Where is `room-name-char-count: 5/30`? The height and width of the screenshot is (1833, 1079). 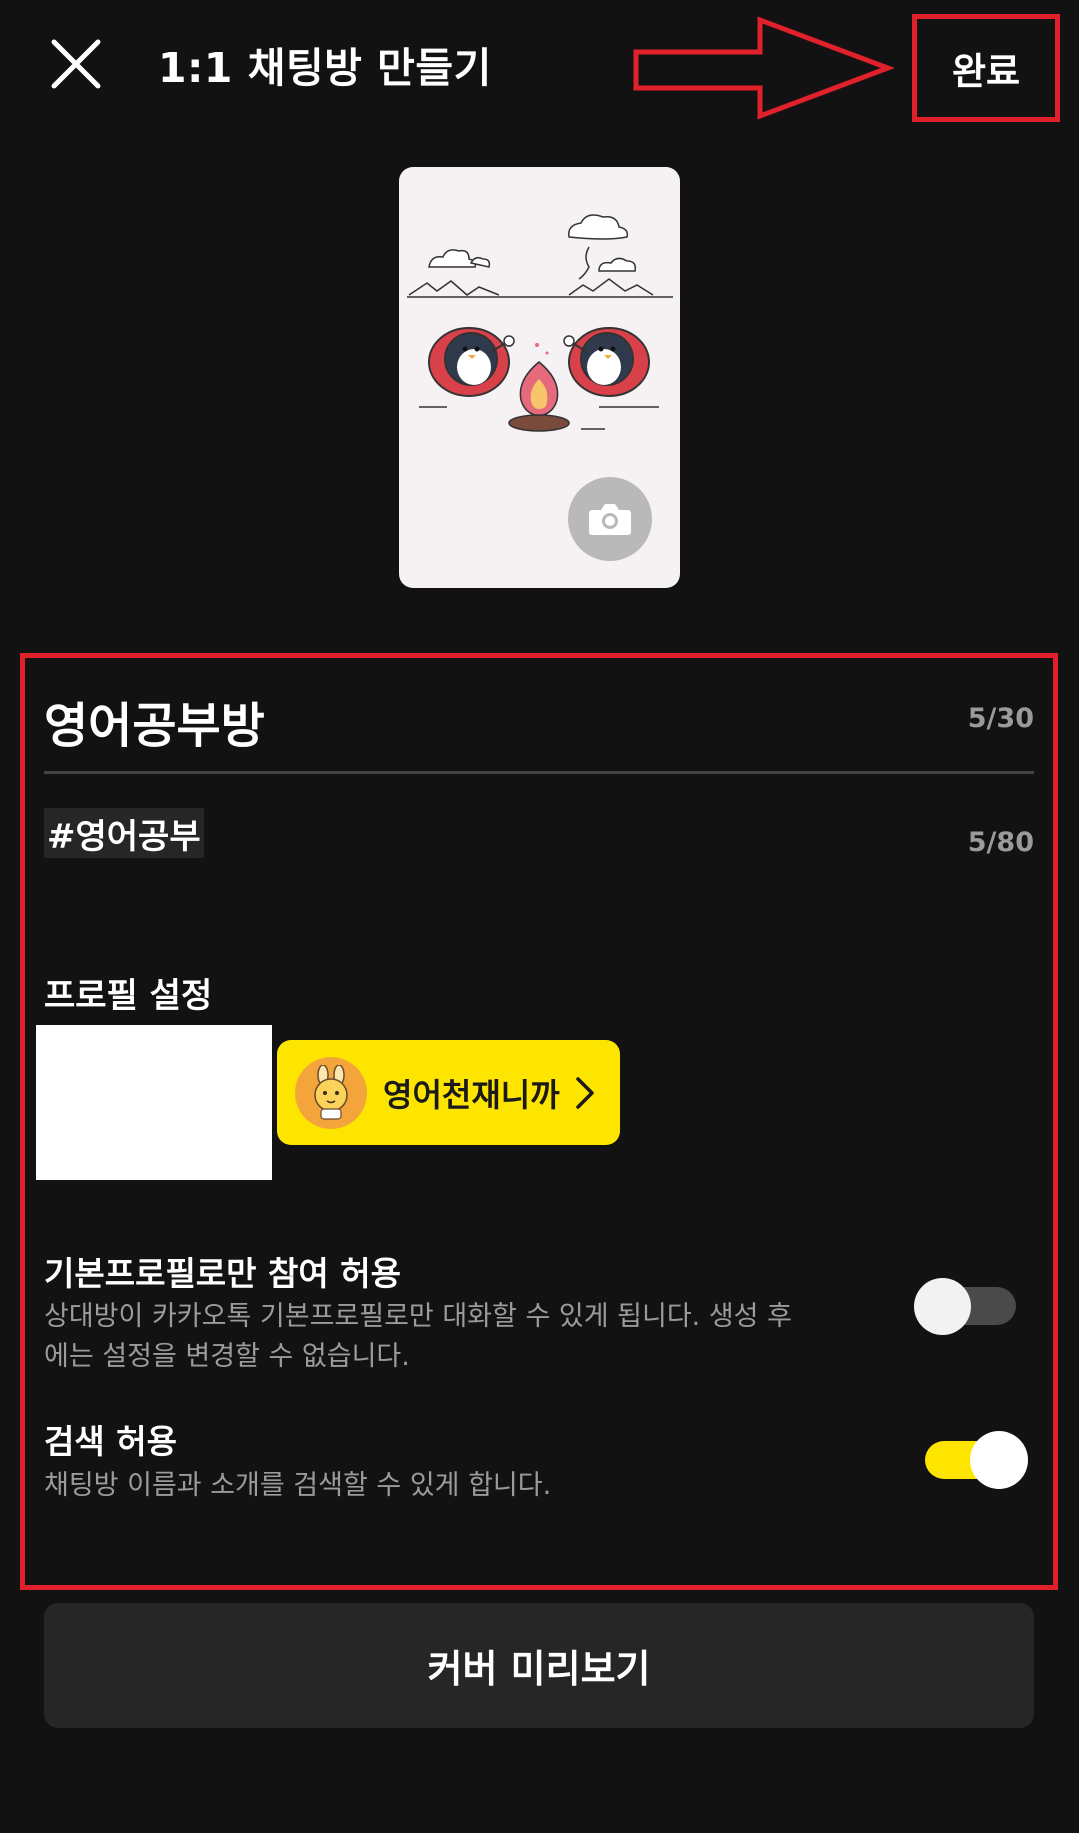 room-name-char-count: 5/30 is located at coordinates (1000, 718).